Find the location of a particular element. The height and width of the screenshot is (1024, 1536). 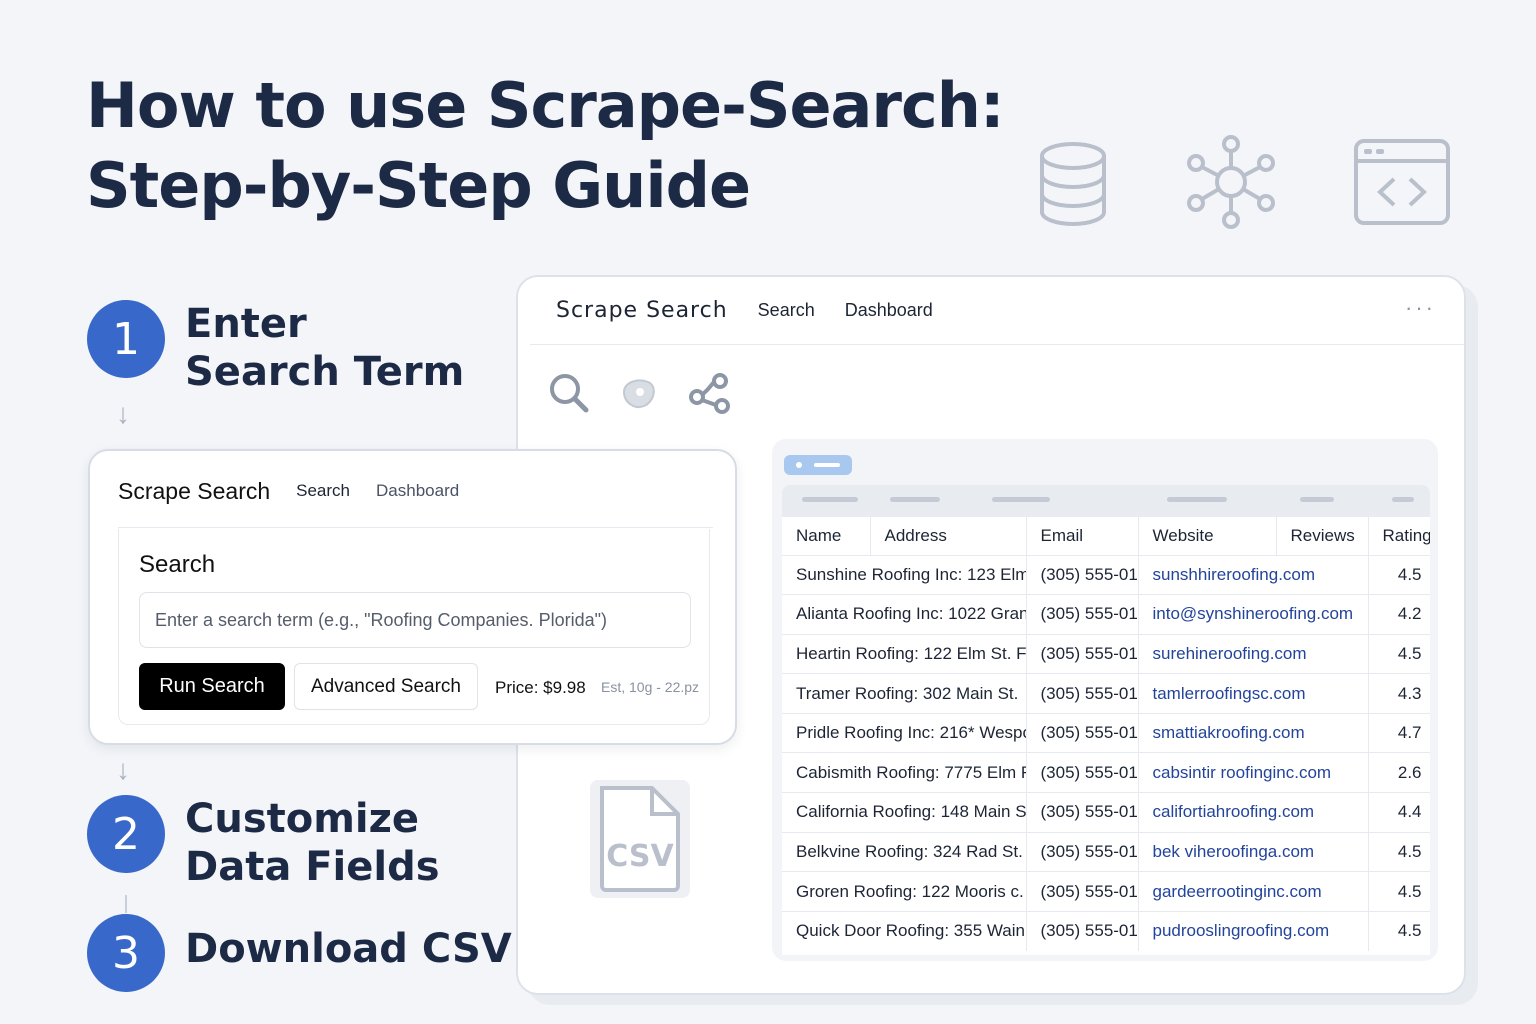

price-label: Price: $9.98 is located at coordinates (540, 687).